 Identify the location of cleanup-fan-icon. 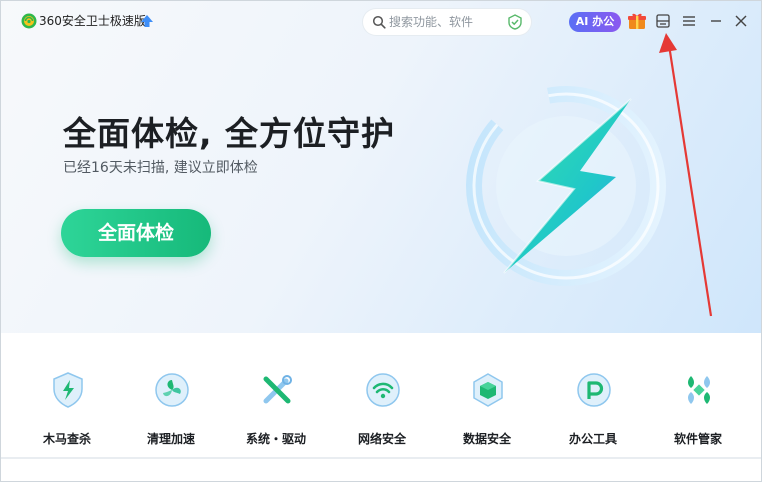
(172, 390).